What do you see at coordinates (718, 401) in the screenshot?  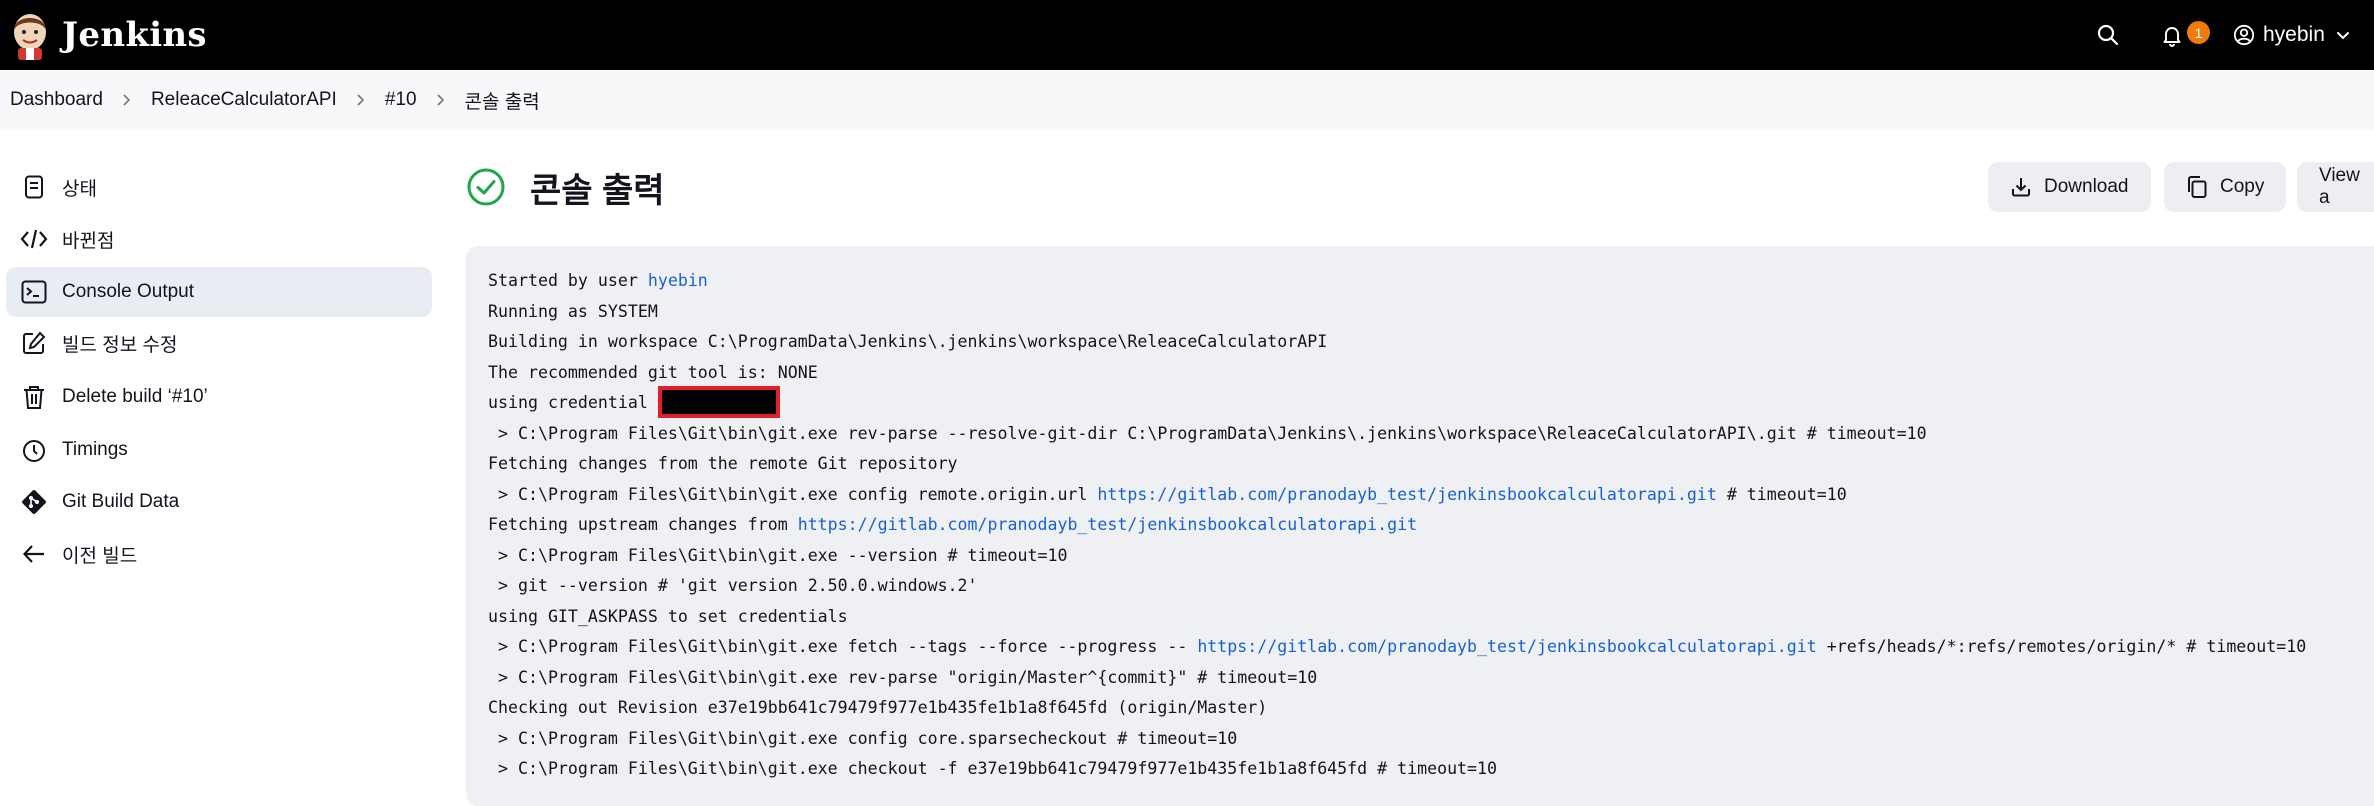 I see `redacted-credential` at bounding box center [718, 401].